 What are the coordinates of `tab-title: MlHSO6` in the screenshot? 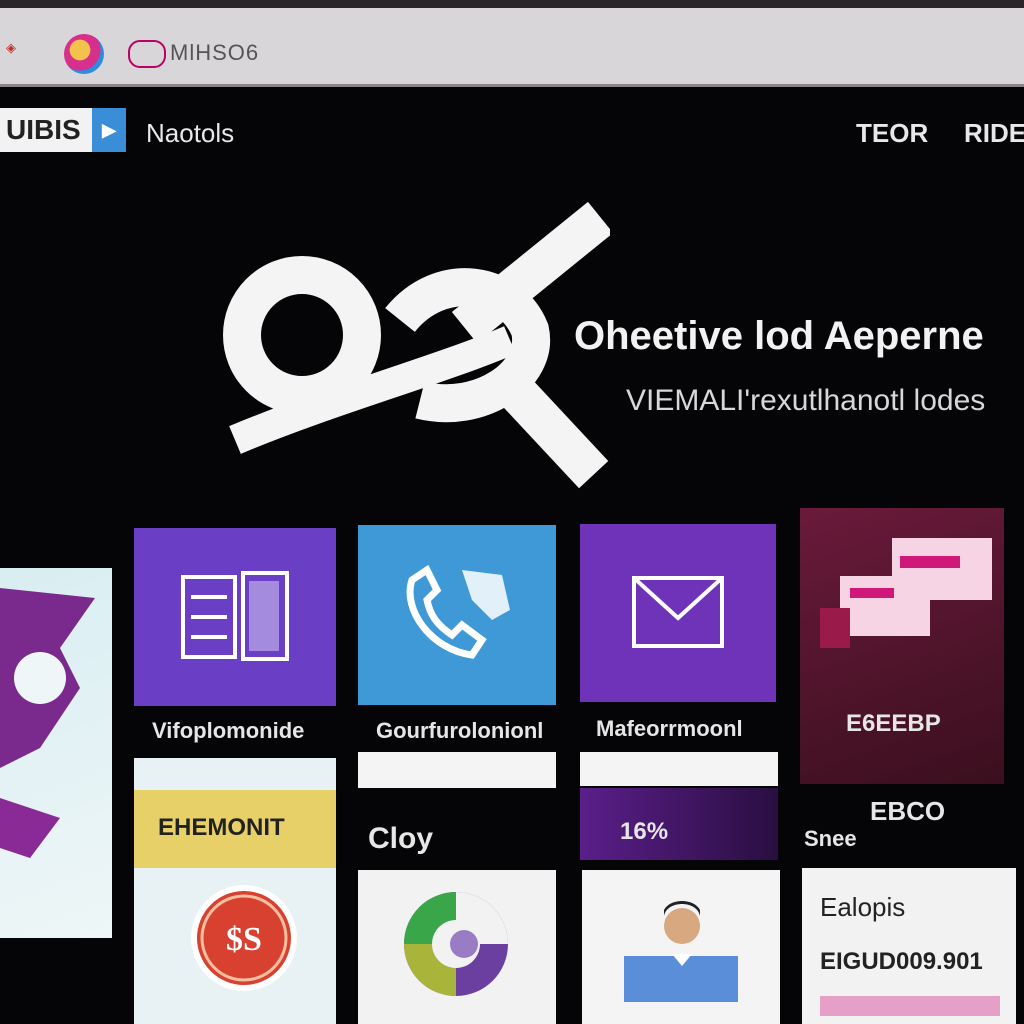 It's located at (214, 53).